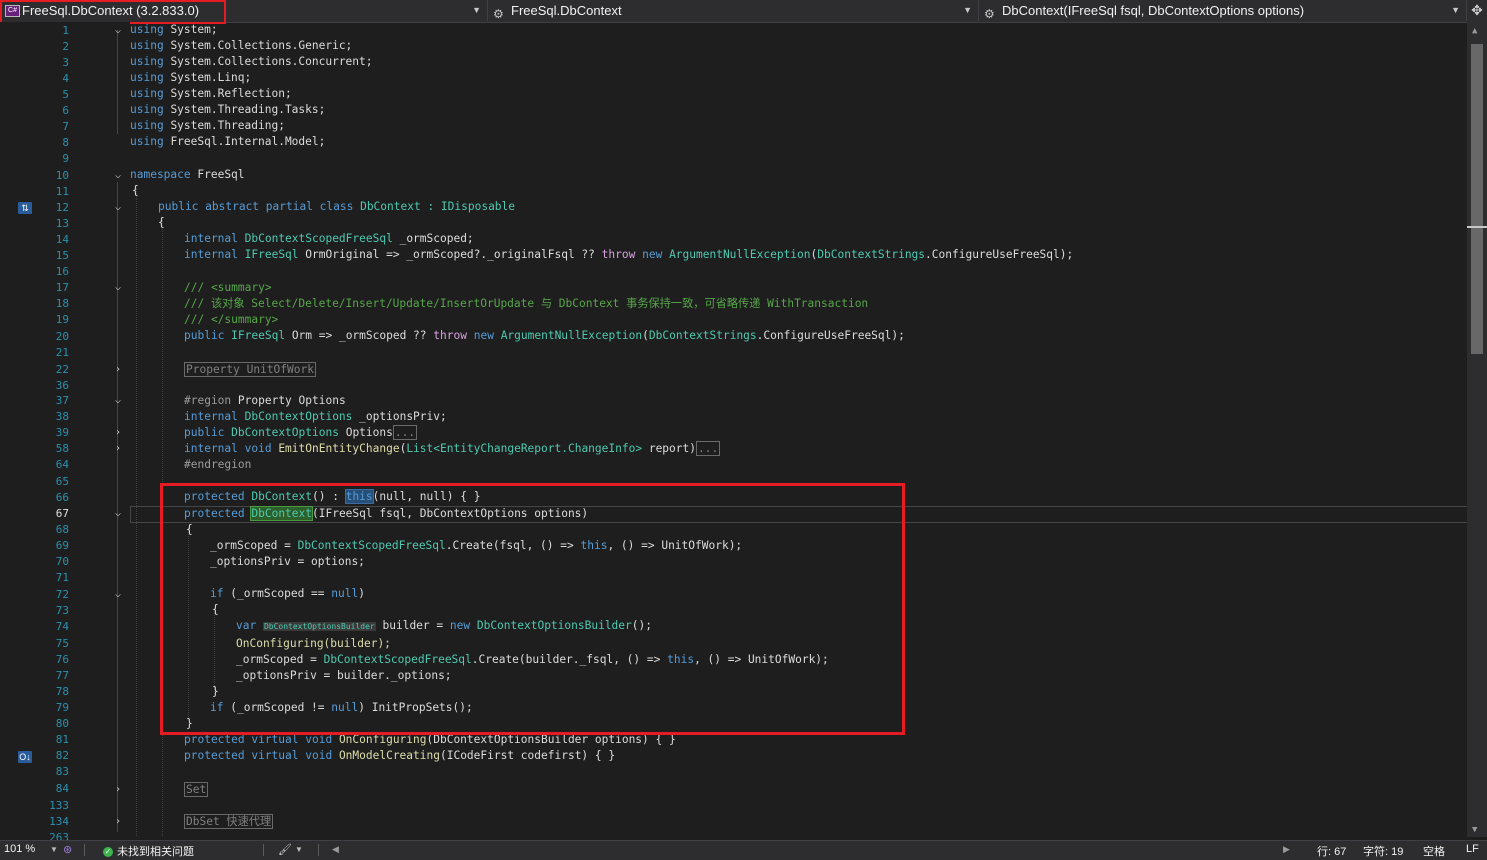 The width and height of the screenshot is (1487, 860). I want to click on line-indicator: 行: 67, so click(1331, 851).